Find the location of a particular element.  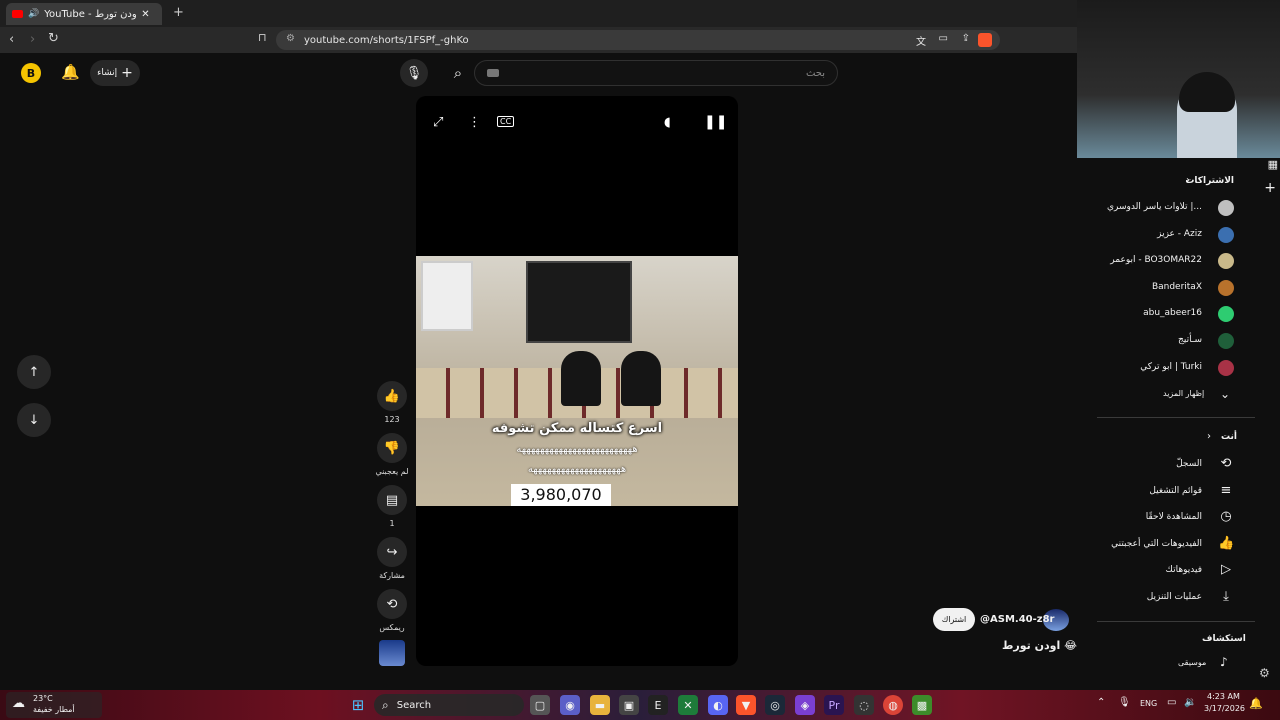

audio-thumbnail is located at coordinates (392, 653).